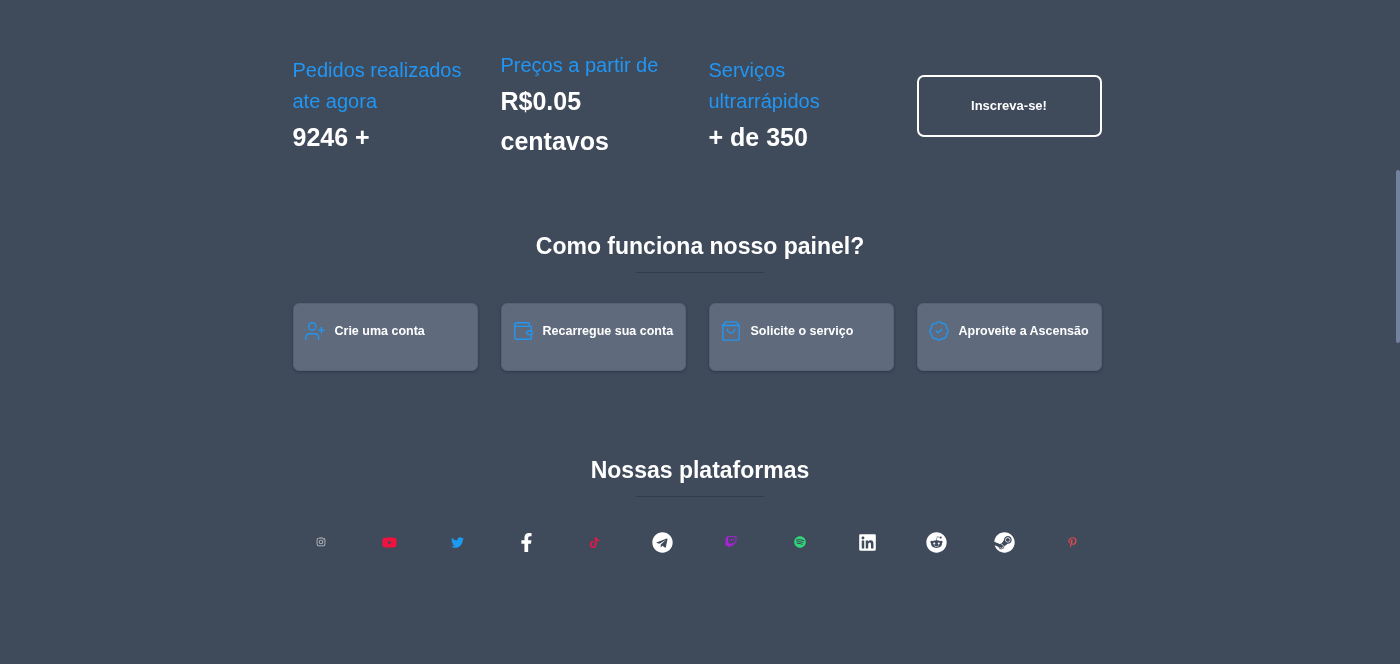 The width and height of the screenshot is (1400, 664). I want to click on step-title: Recarregue sua conta, so click(608, 331).